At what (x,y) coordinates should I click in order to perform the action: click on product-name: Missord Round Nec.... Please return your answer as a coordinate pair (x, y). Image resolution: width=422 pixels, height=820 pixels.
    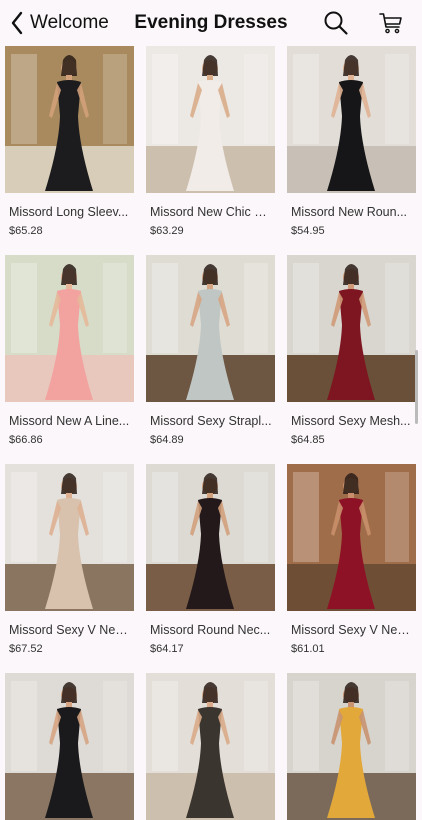
    Looking at the image, I should click on (210, 630).